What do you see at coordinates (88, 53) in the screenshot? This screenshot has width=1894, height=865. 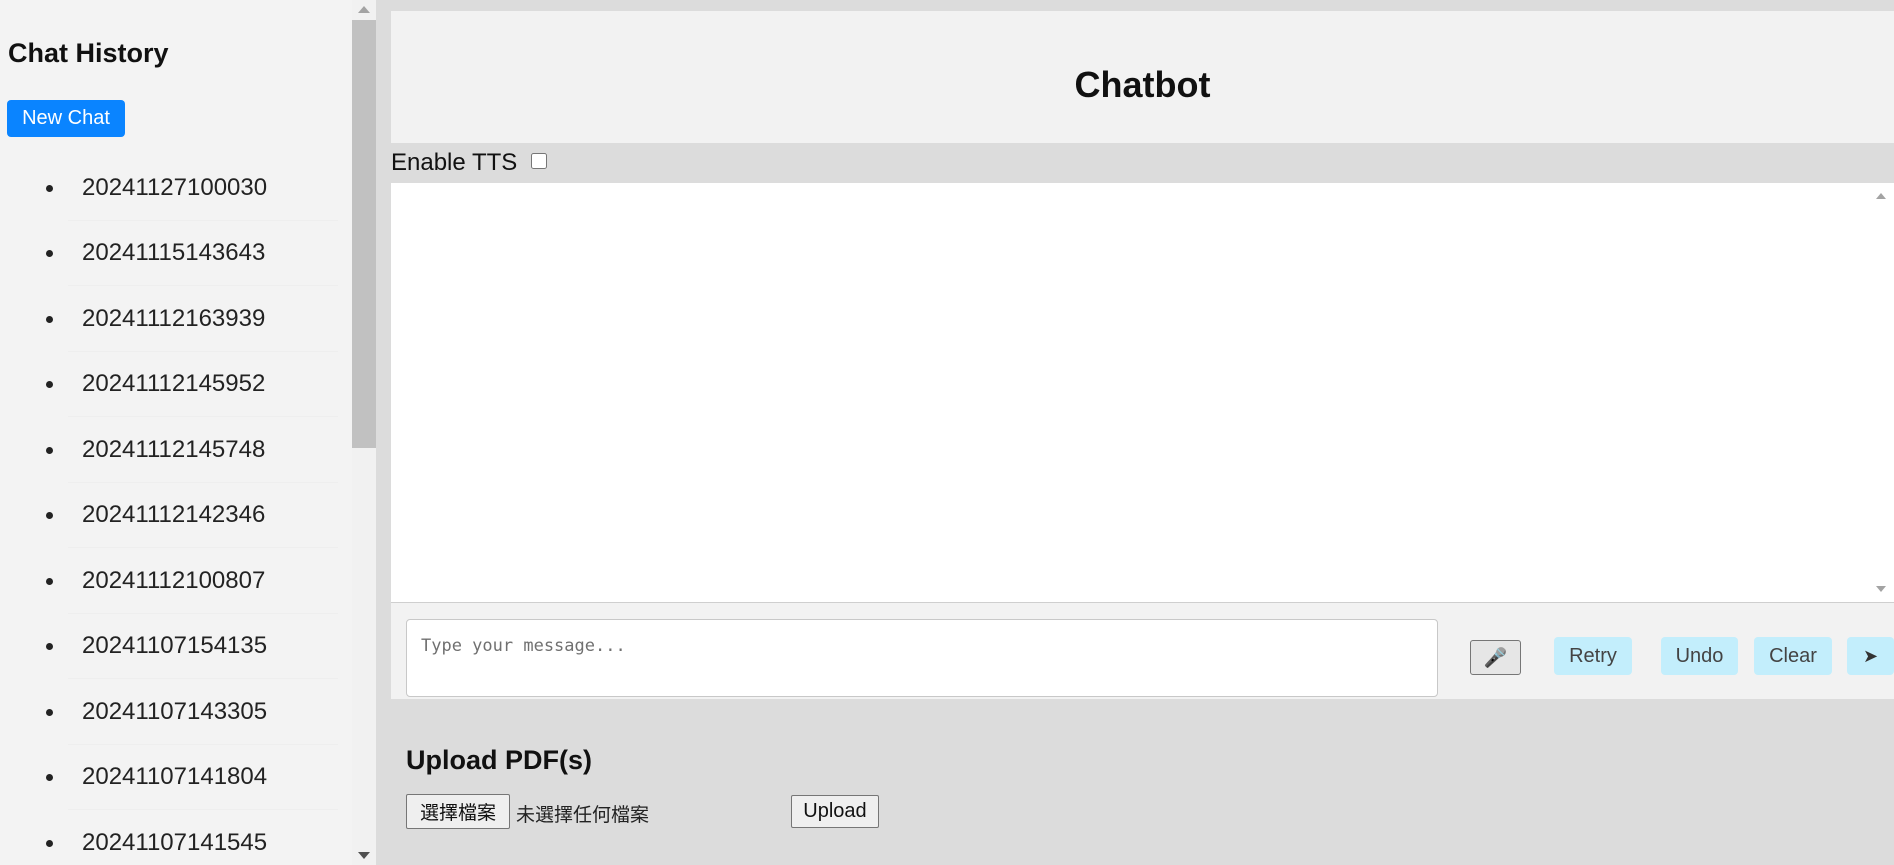 I see `sidebar-title: Chat History` at bounding box center [88, 53].